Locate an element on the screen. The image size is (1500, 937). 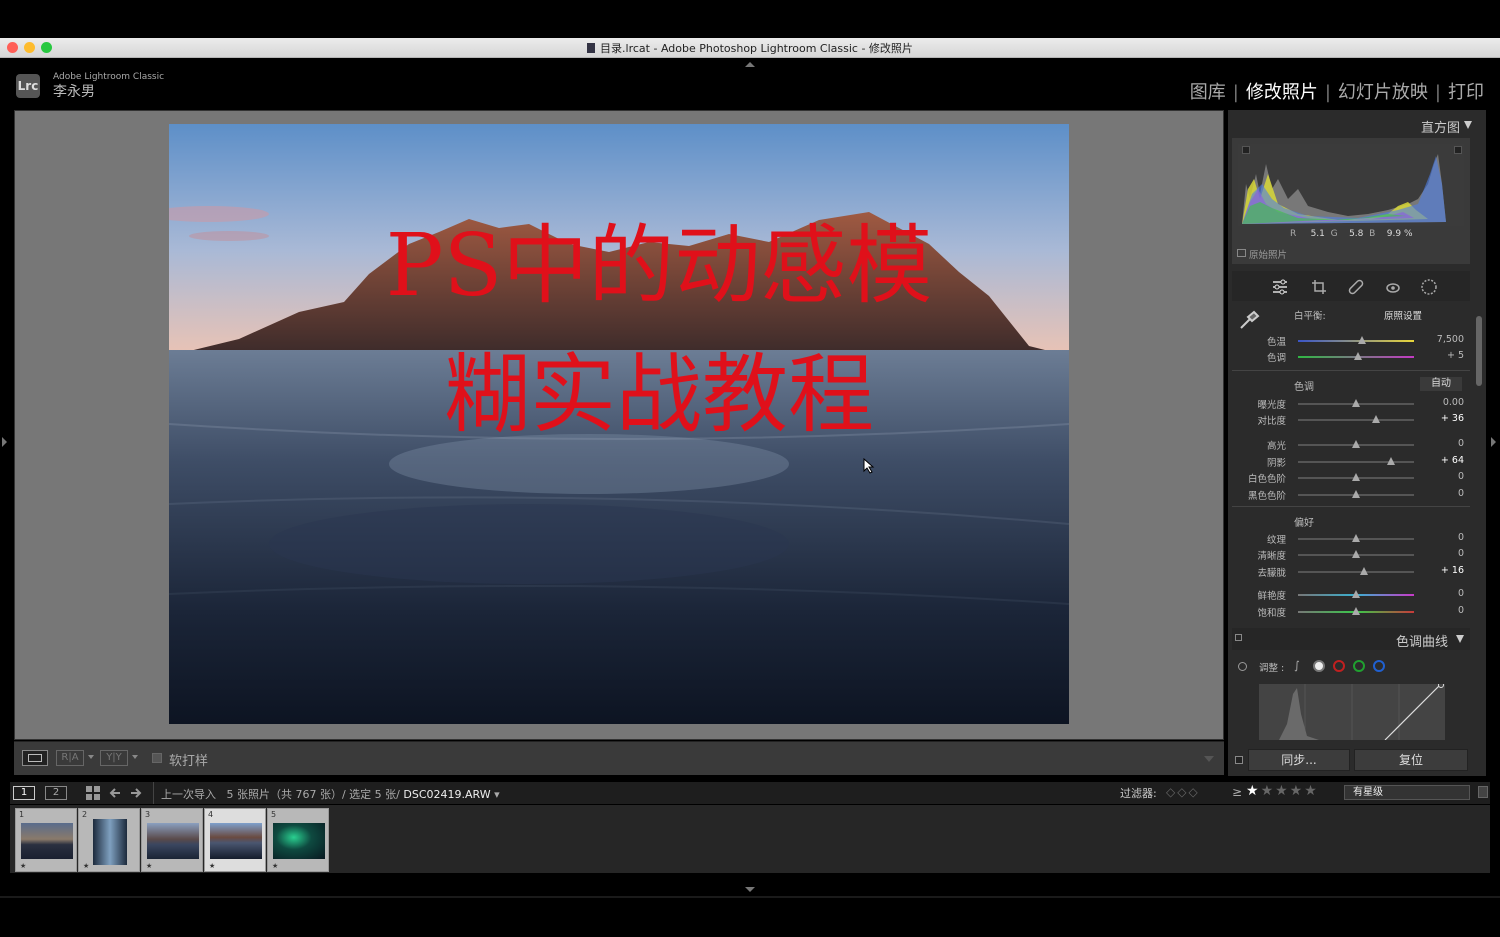
star-icon: ★ is located at coordinates (1253, 791).